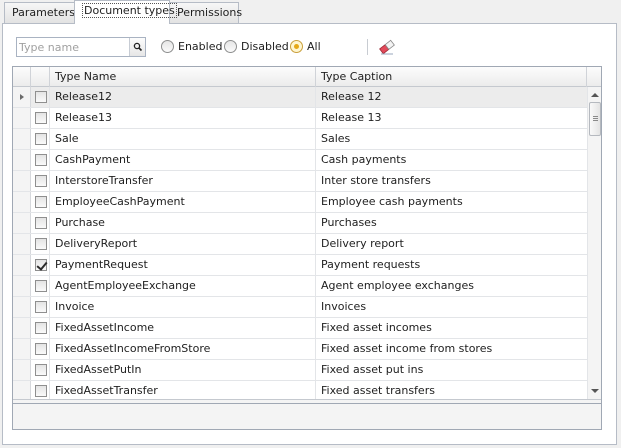 Image resolution: width=621 pixels, height=448 pixels. Describe the element at coordinates (451, 223) in the screenshot. I see `type-caption-cell: Purchases` at that location.